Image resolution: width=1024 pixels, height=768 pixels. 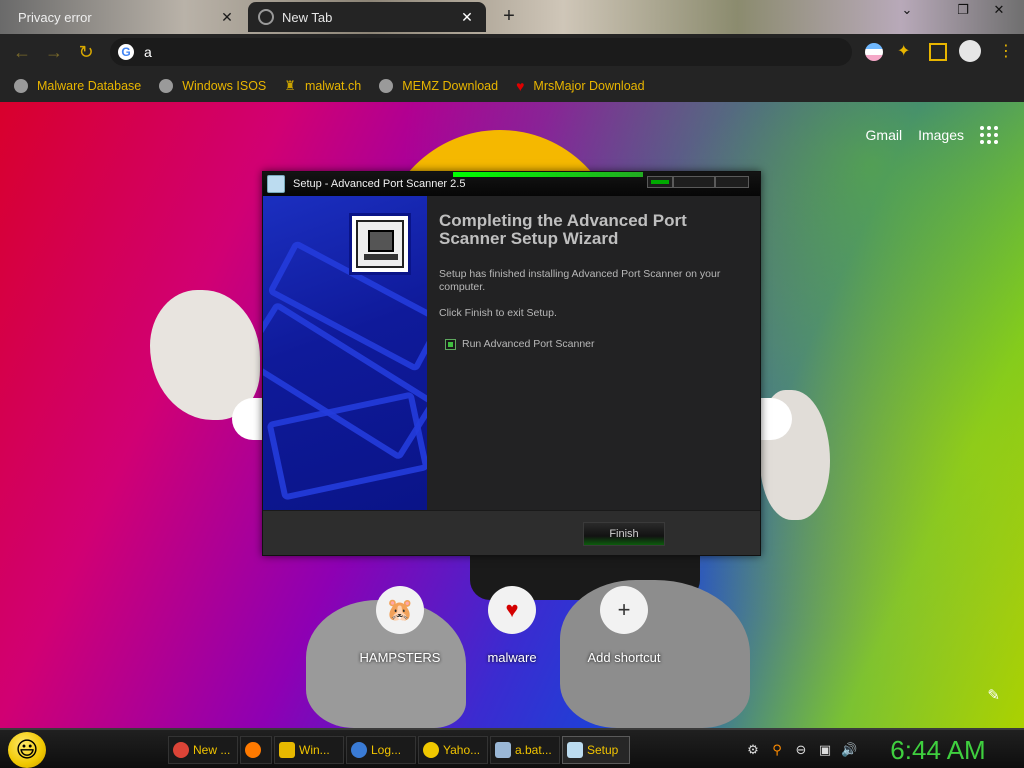 I want to click on dialog-close-button, so click(x=732, y=182).